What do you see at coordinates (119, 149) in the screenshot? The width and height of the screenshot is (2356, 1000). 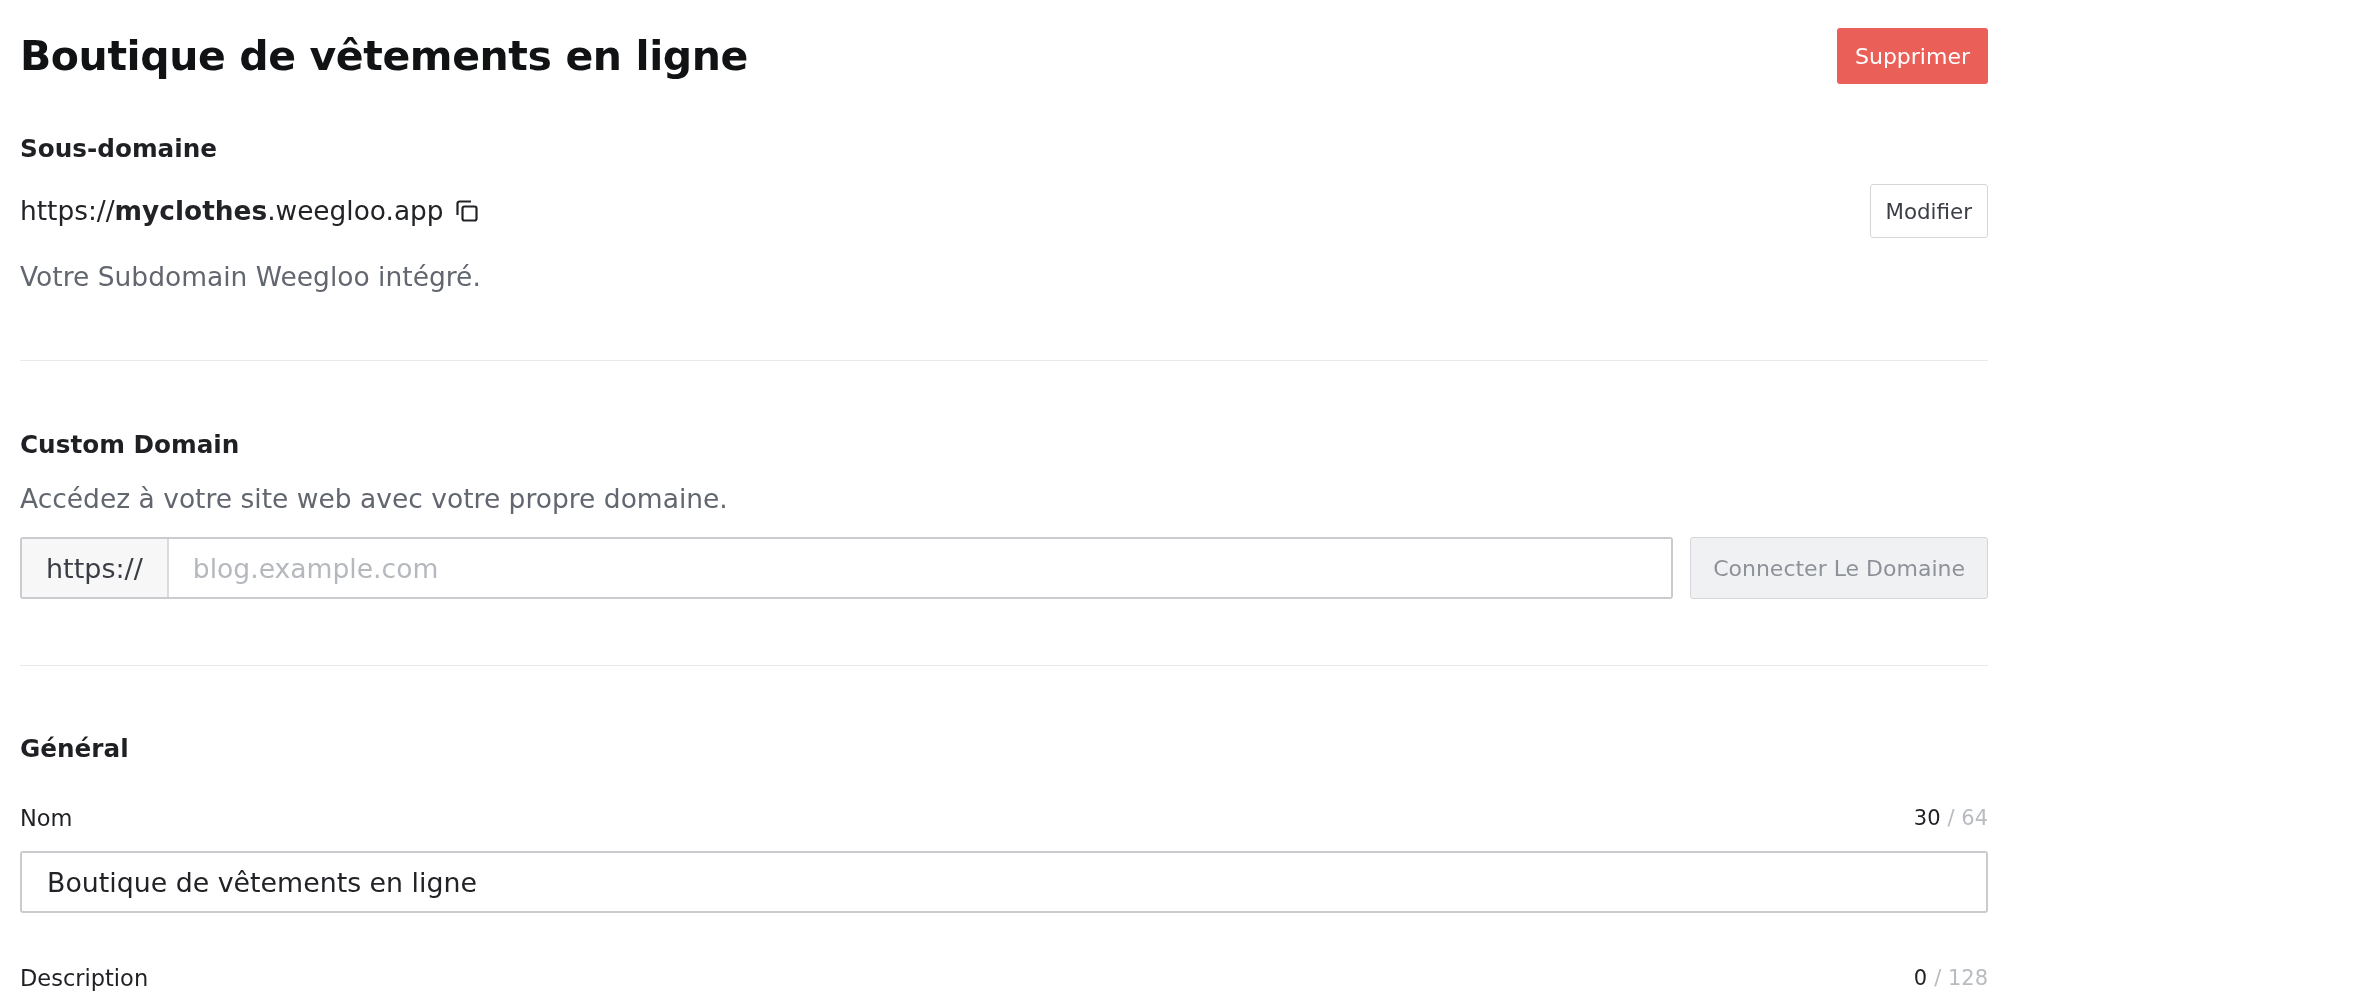 I see `section-heading: Sous-domaine` at bounding box center [119, 149].